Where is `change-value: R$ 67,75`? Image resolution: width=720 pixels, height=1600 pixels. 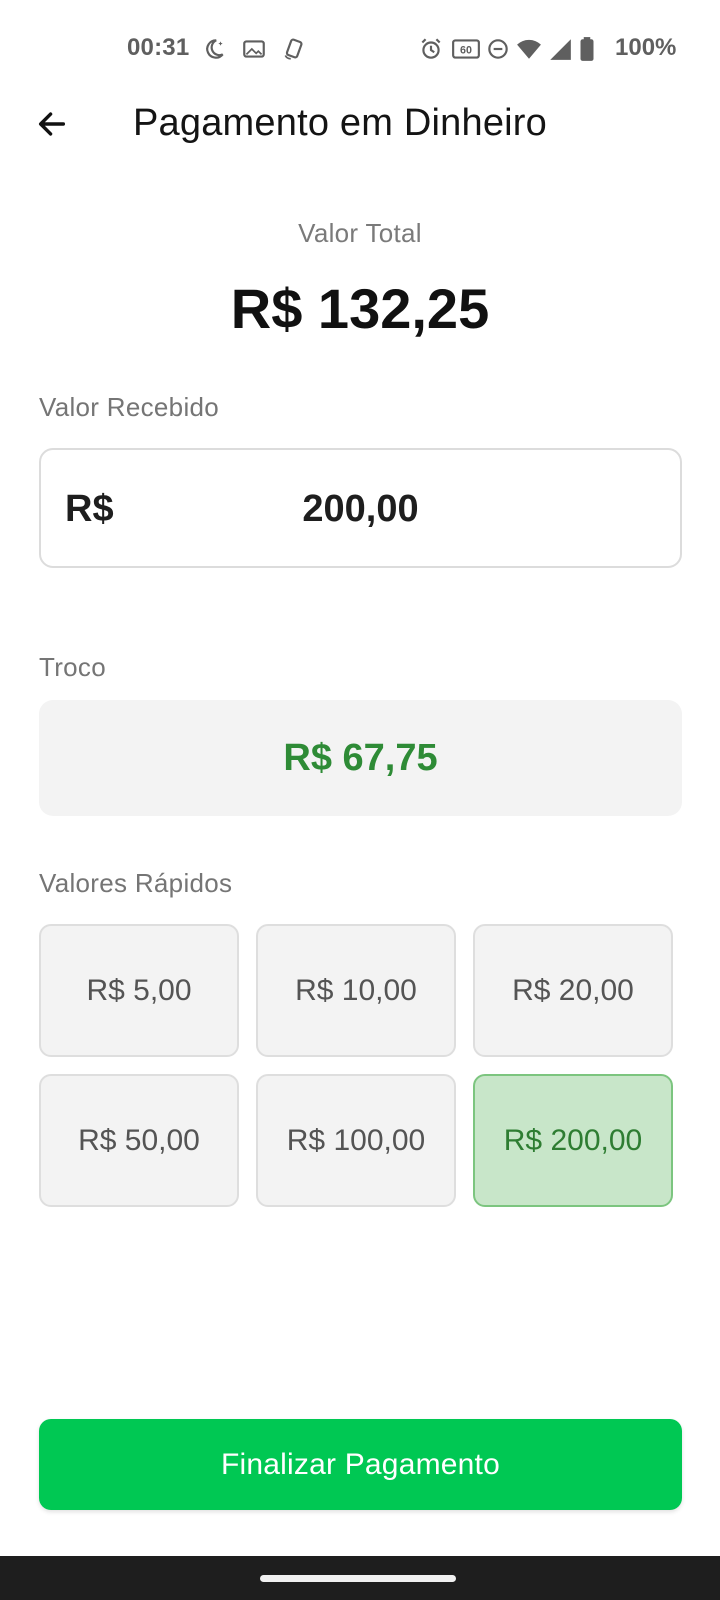 change-value: R$ 67,75 is located at coordinates (360, 757).